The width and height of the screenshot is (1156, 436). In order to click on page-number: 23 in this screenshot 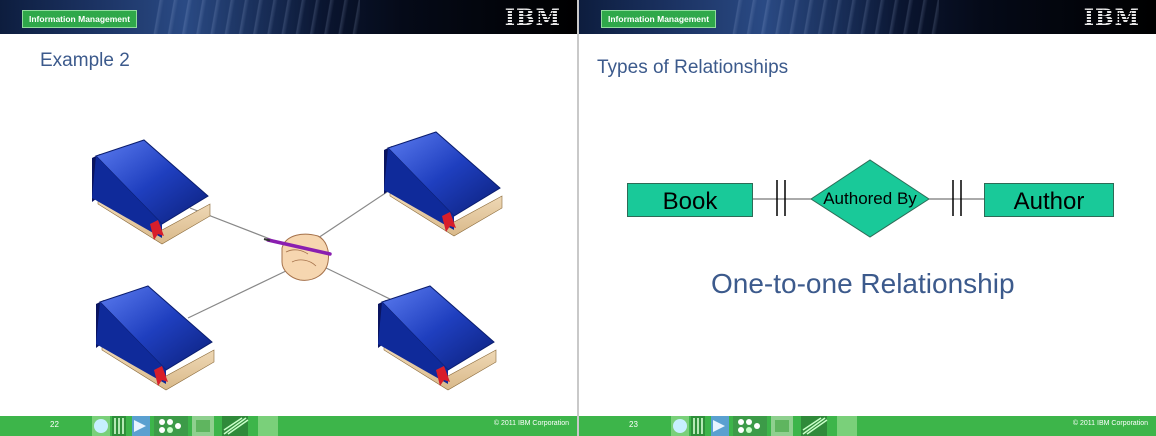, I will do `click(633, 424)`.